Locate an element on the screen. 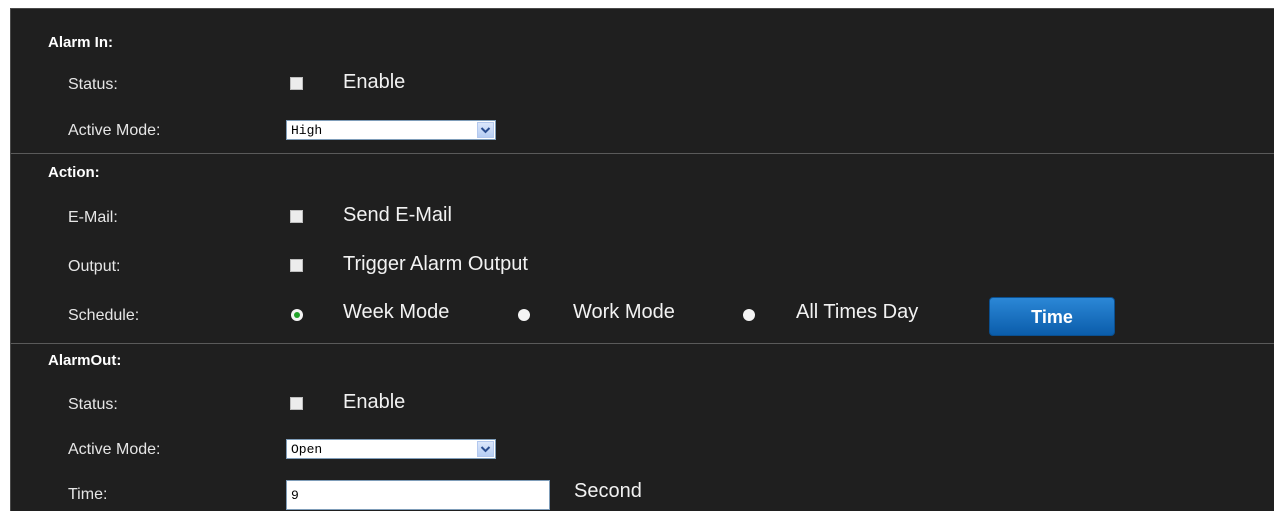 The image size is (1274, 512). schedule-label: Schedule: is located at coordinates (104, 315).